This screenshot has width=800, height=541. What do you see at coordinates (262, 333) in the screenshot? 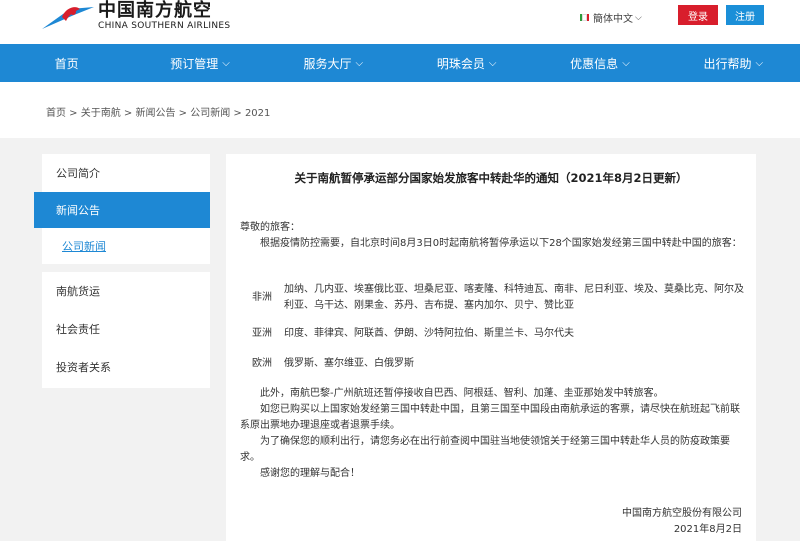
I see `region-name: 亚洲` at bounding box center [262, 333].